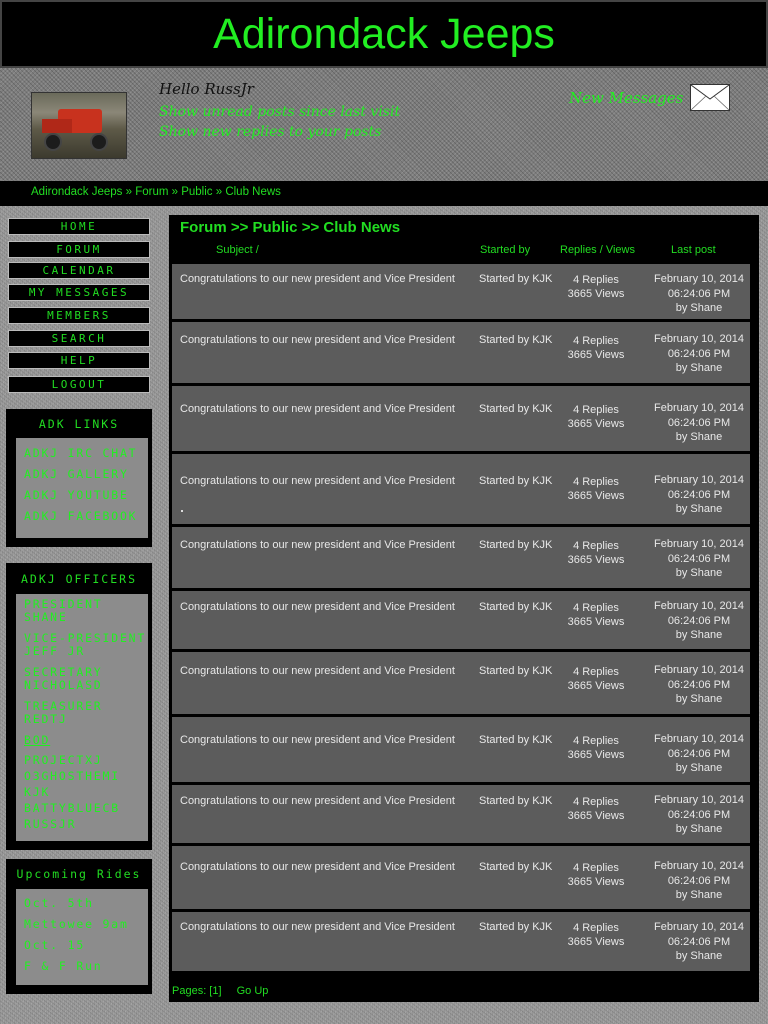 This screenshot has width=768, height=1024. What do you see at coordinates (384, 34) in the screenshot?
I see `site-title: Adirondack Jeeps` at bounding box center [384, 34].